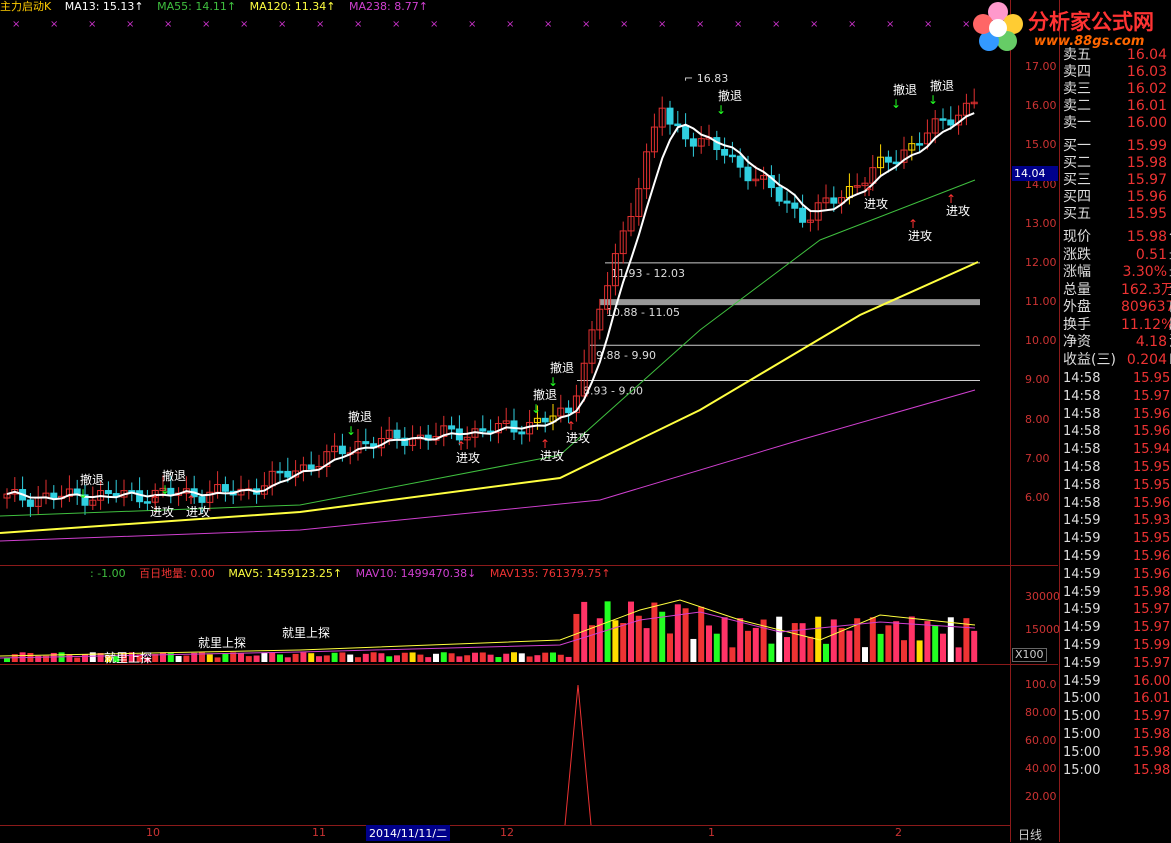 This screenshot has height=843, width=1171. I want to click on orderbook-row: 买二 15.98, so click(1116, 163).